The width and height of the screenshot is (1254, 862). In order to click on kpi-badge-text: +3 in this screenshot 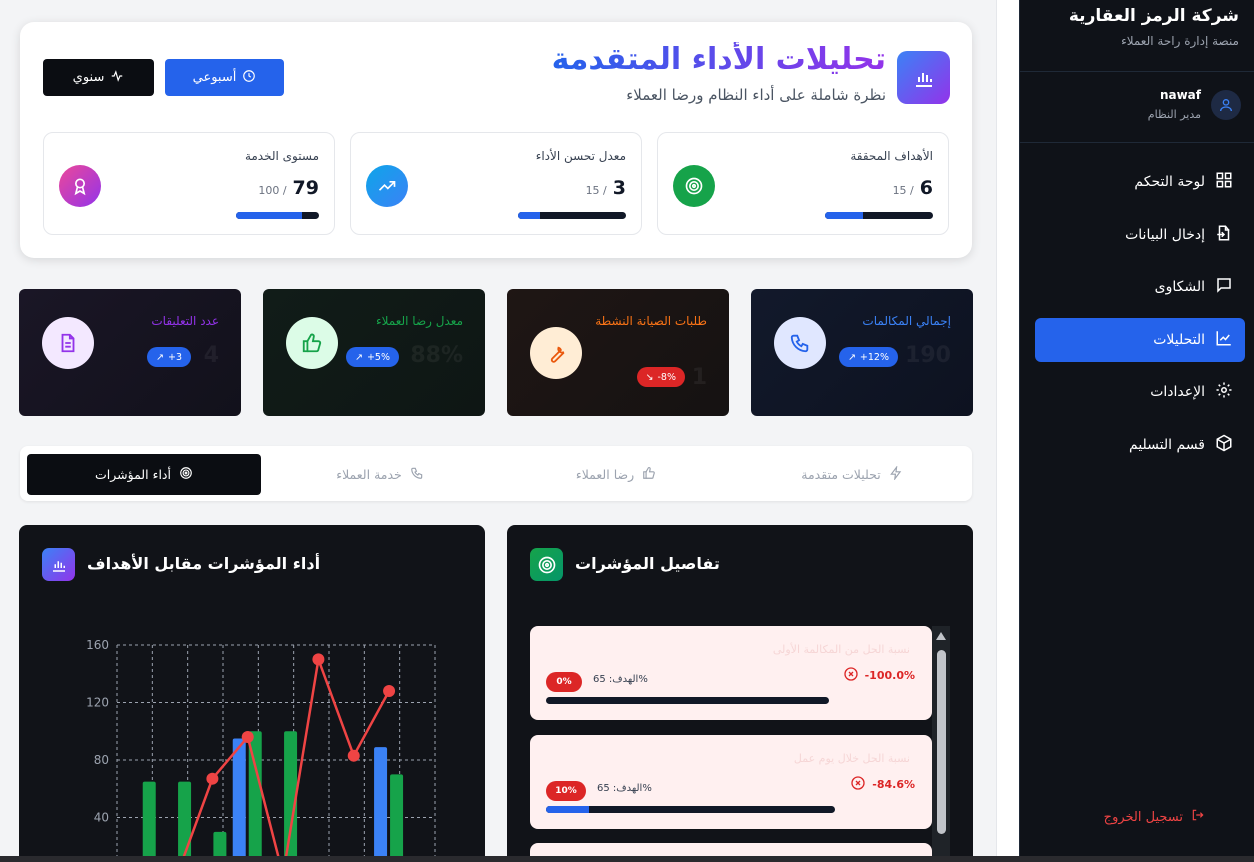, I will do `click(174, 357)`.